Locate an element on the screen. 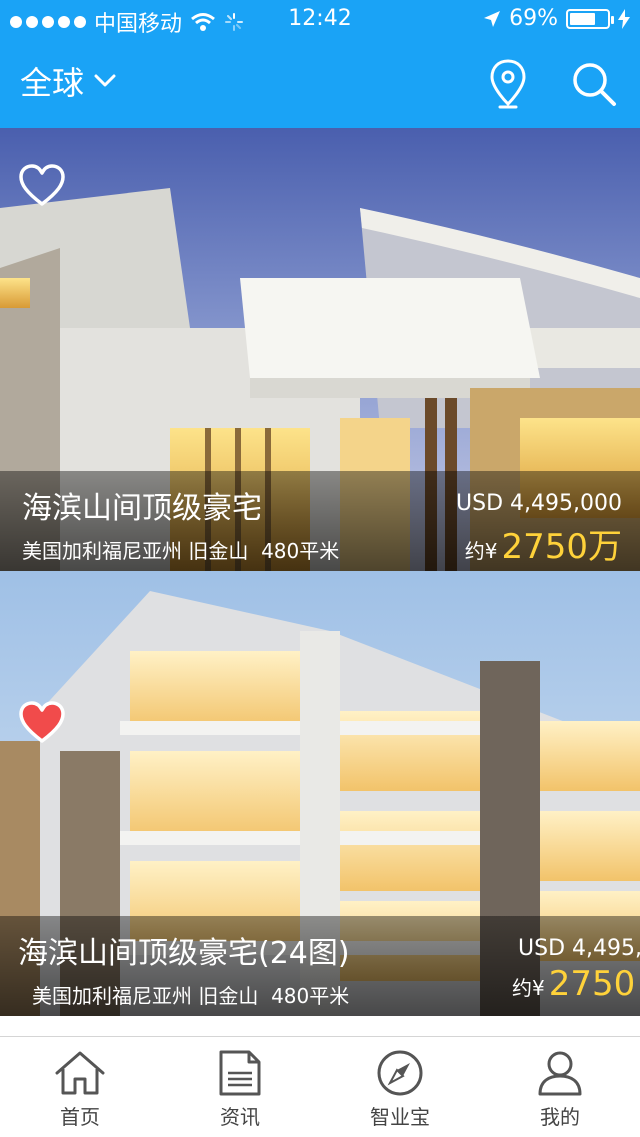 The image size is (640, 1137). tab-label: 首页 is located at coordinates (80, 1117).